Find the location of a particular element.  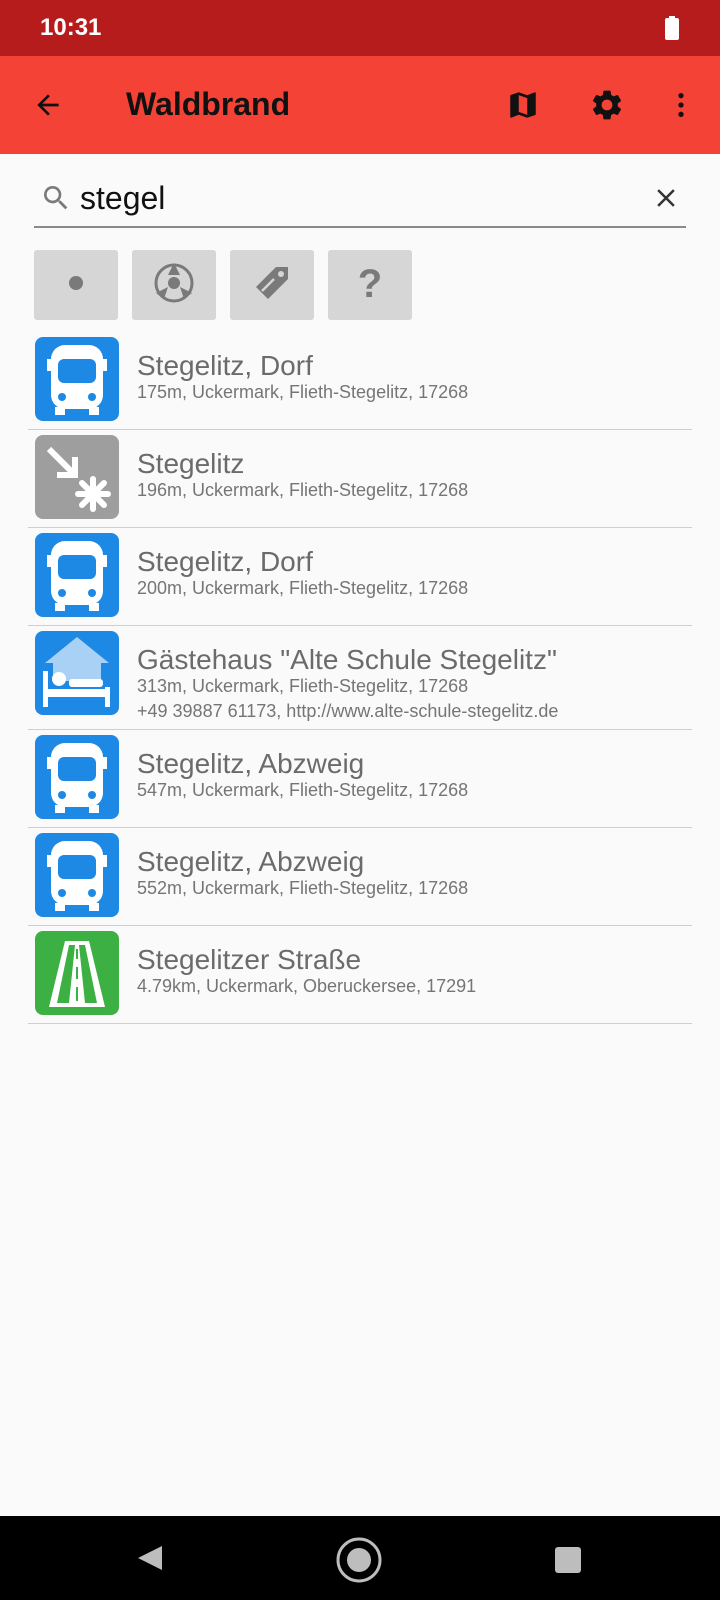

search-bar is located at coordinates (360, 201).